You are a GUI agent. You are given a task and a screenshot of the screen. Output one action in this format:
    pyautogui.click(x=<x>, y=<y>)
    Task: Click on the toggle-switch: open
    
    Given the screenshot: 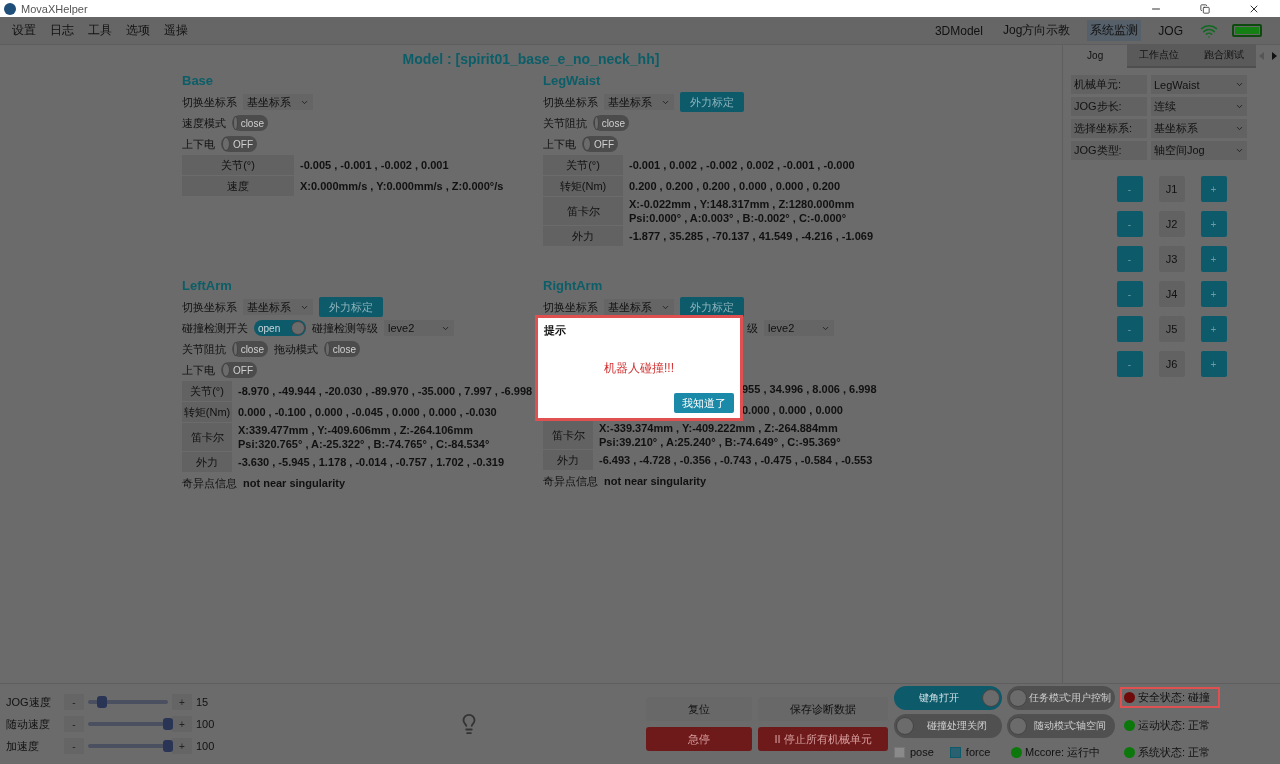 What is the action you would take?
    pyautogui.click(x=280, y=328)
    